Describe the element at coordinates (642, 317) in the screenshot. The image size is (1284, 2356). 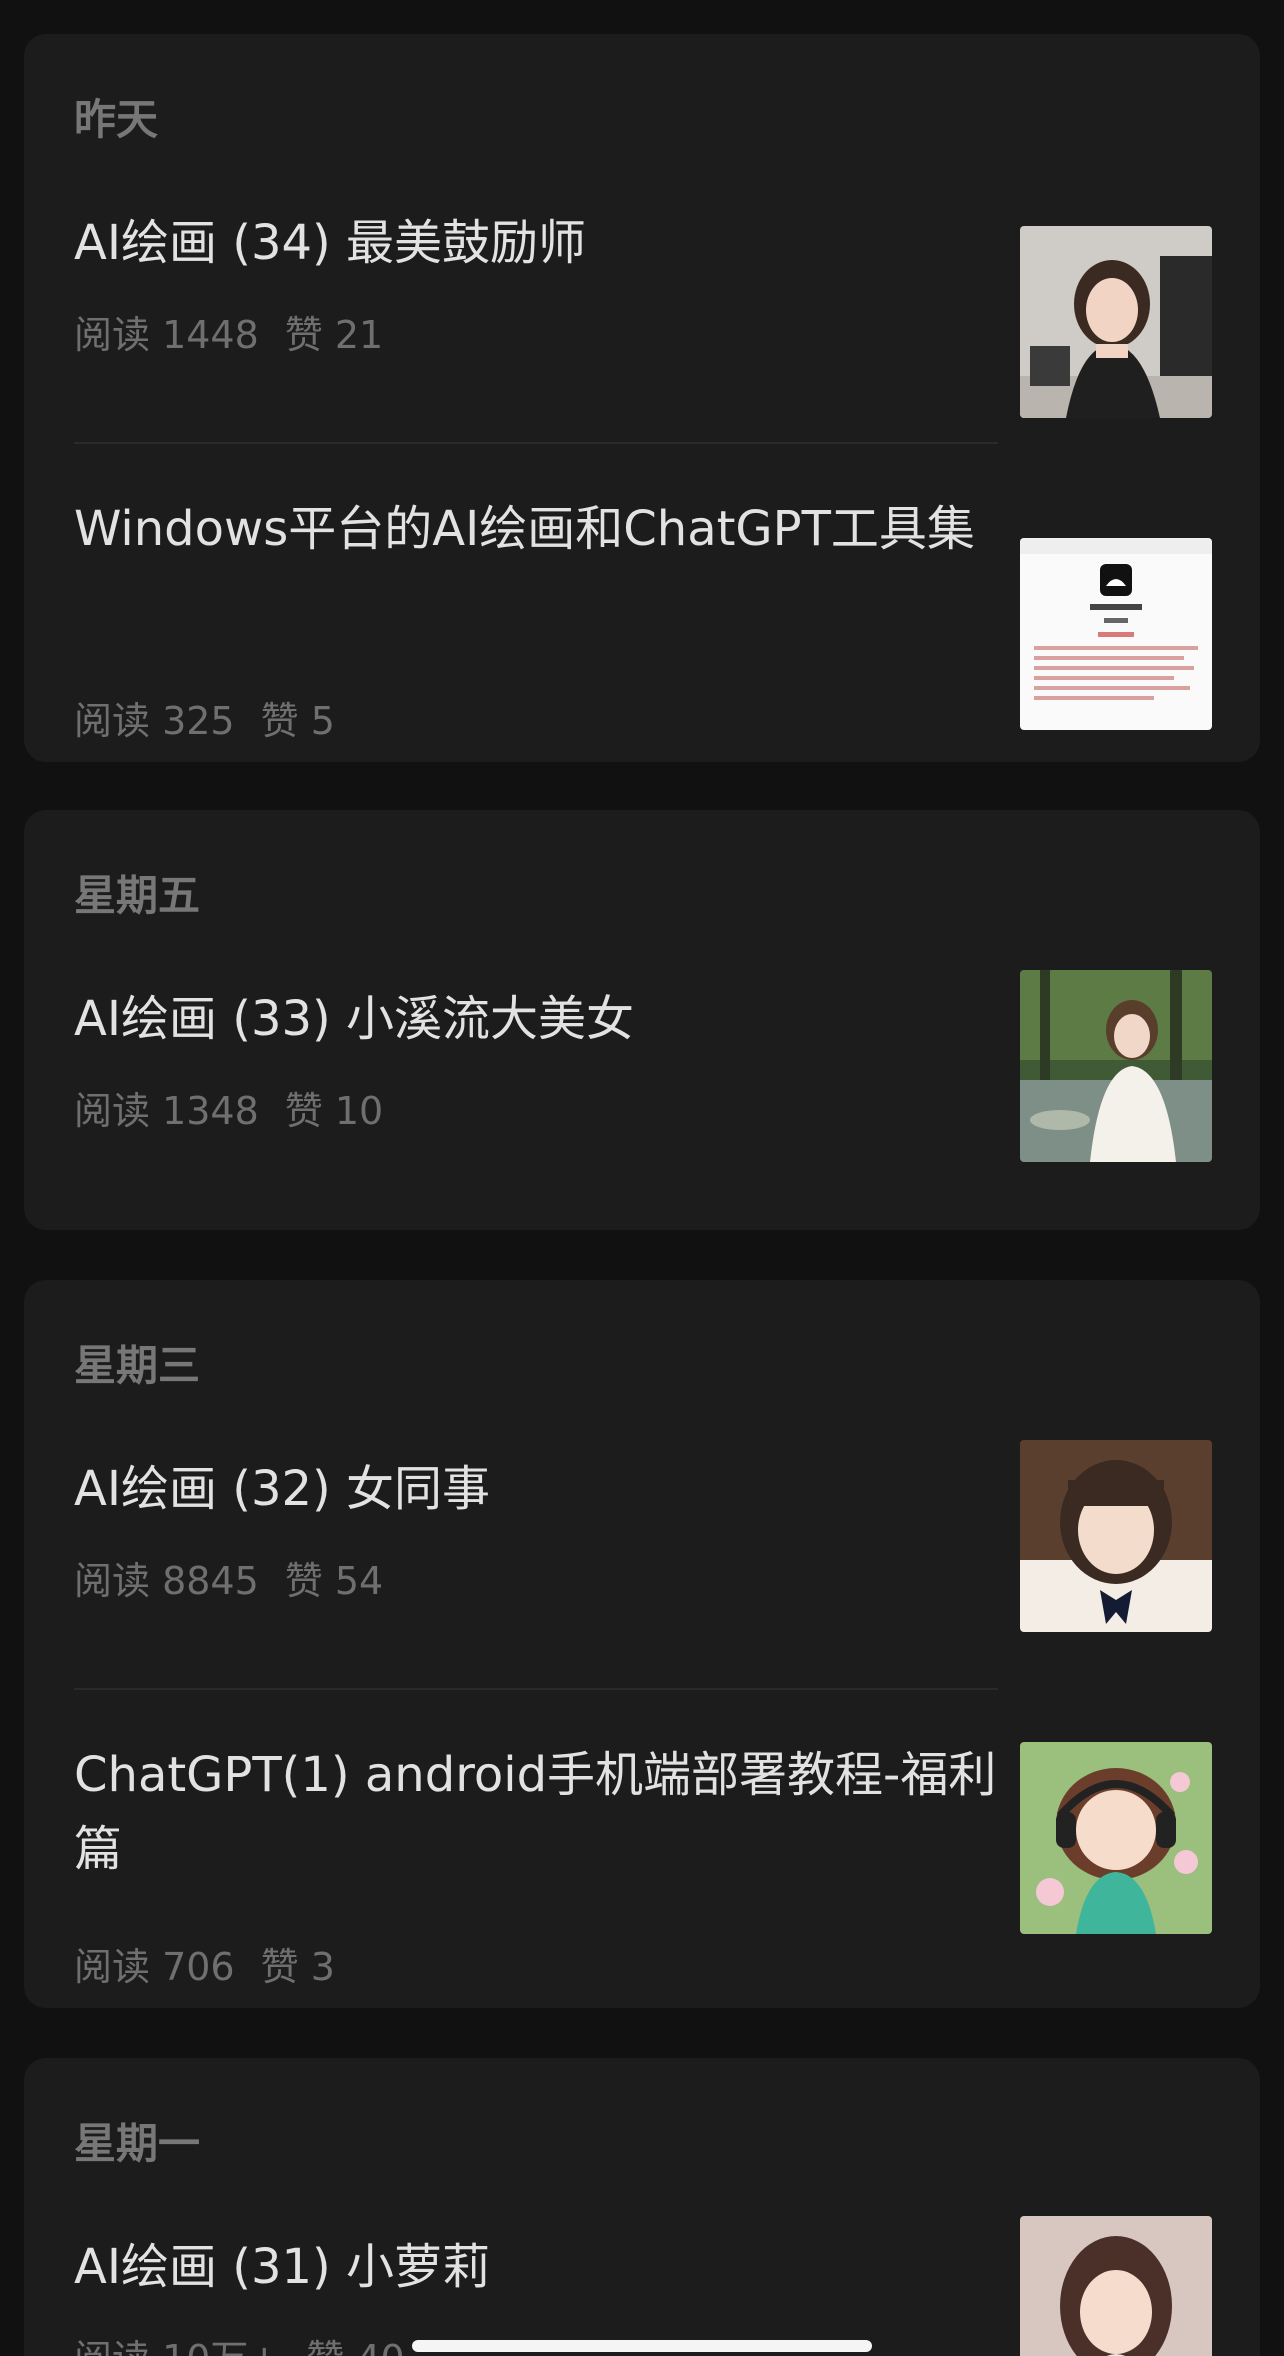
I see `article-item: AI绘画 (34) 最美鼓励师 阅读 1448 赞 21` at that location.